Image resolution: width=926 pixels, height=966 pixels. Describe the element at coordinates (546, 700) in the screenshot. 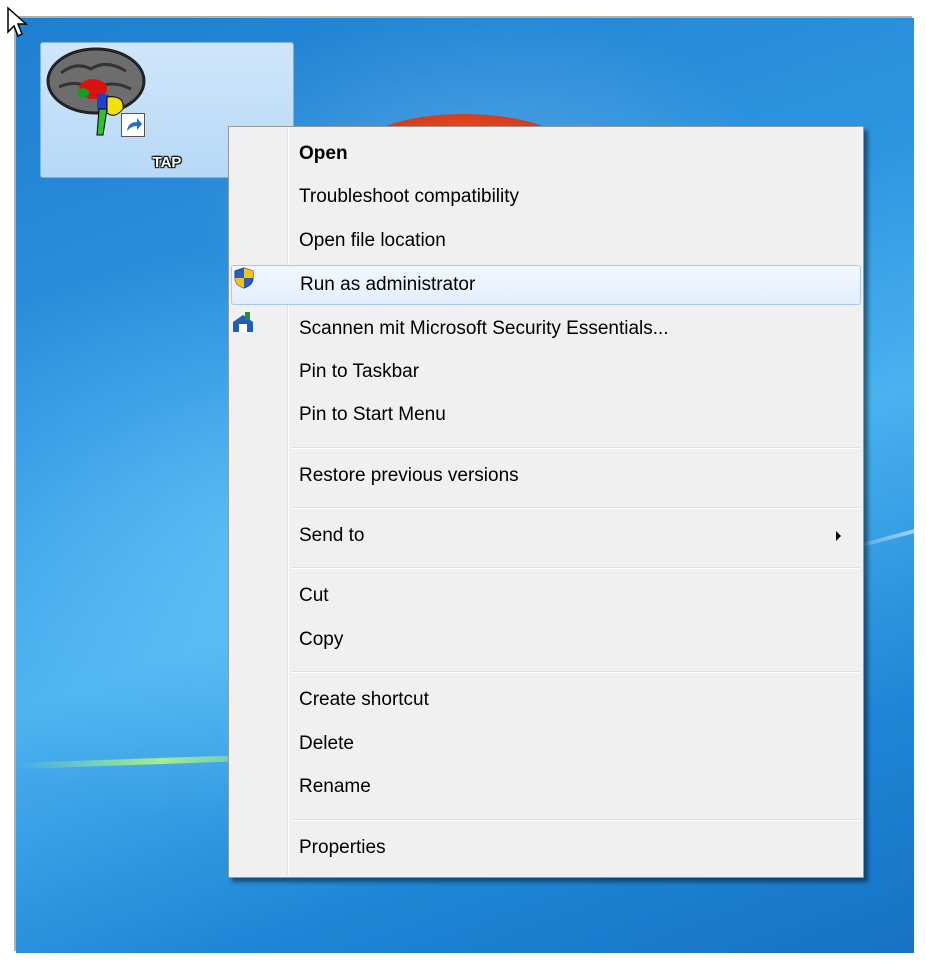

I see `menu-item-create-shortcut: Create shortcut` at that location.